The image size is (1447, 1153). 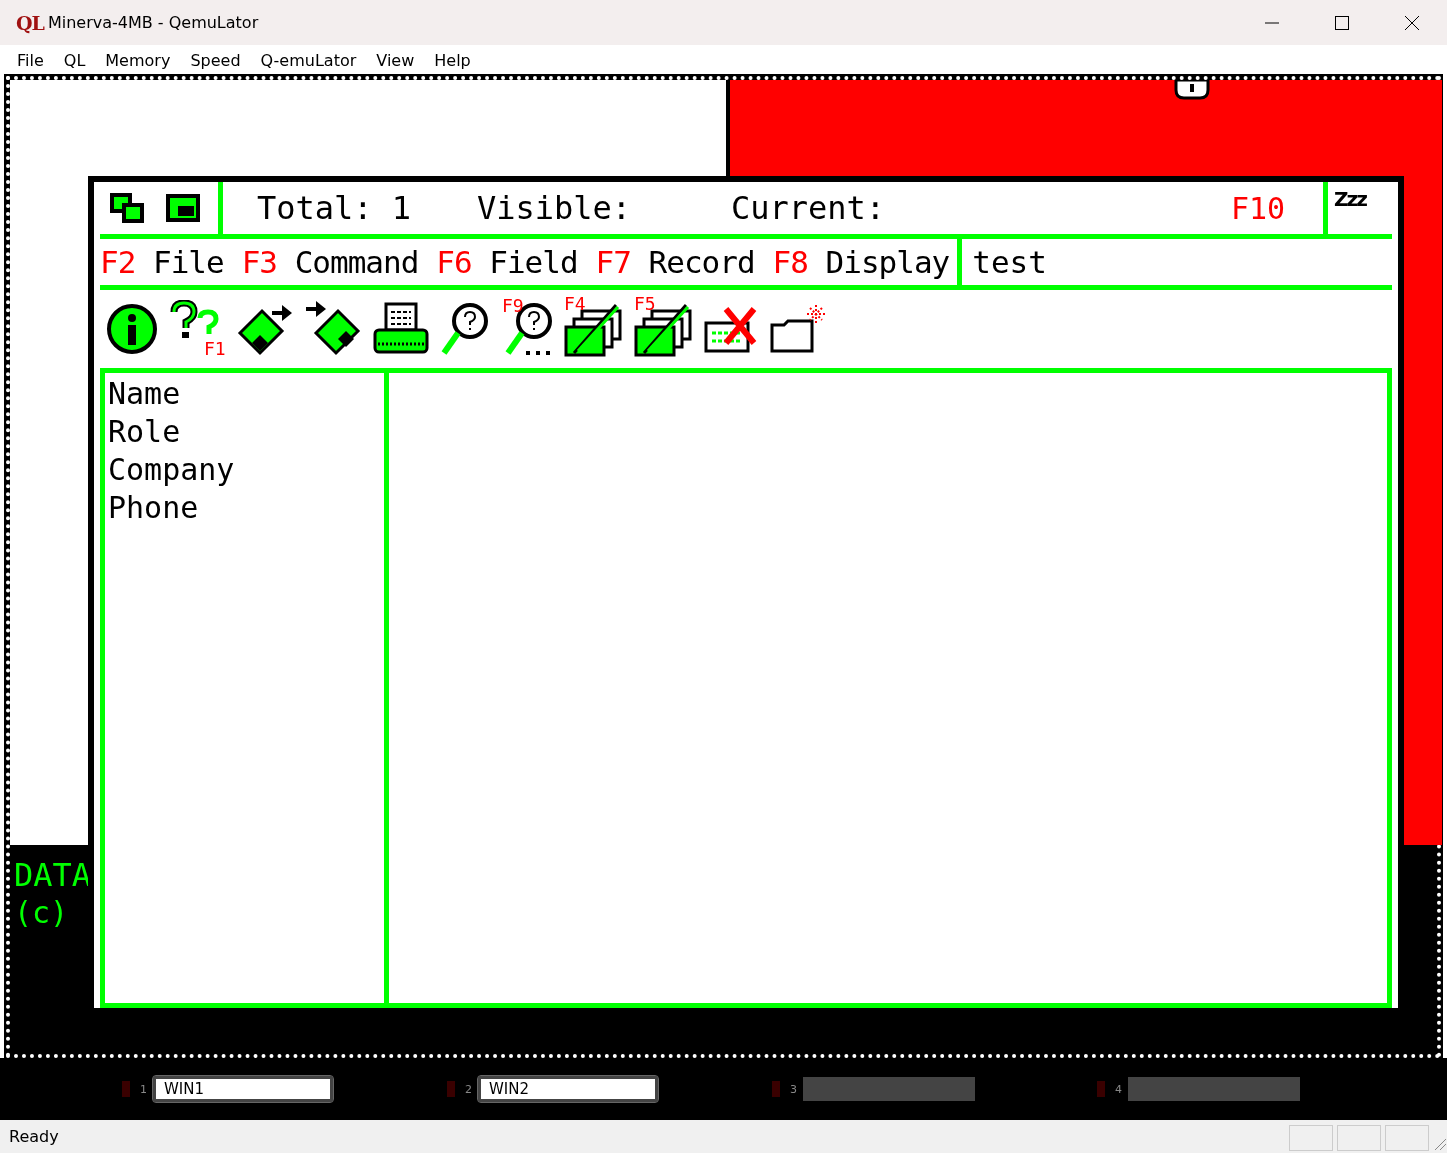 I want to click on windows-icon, so click(x=128, y=208).